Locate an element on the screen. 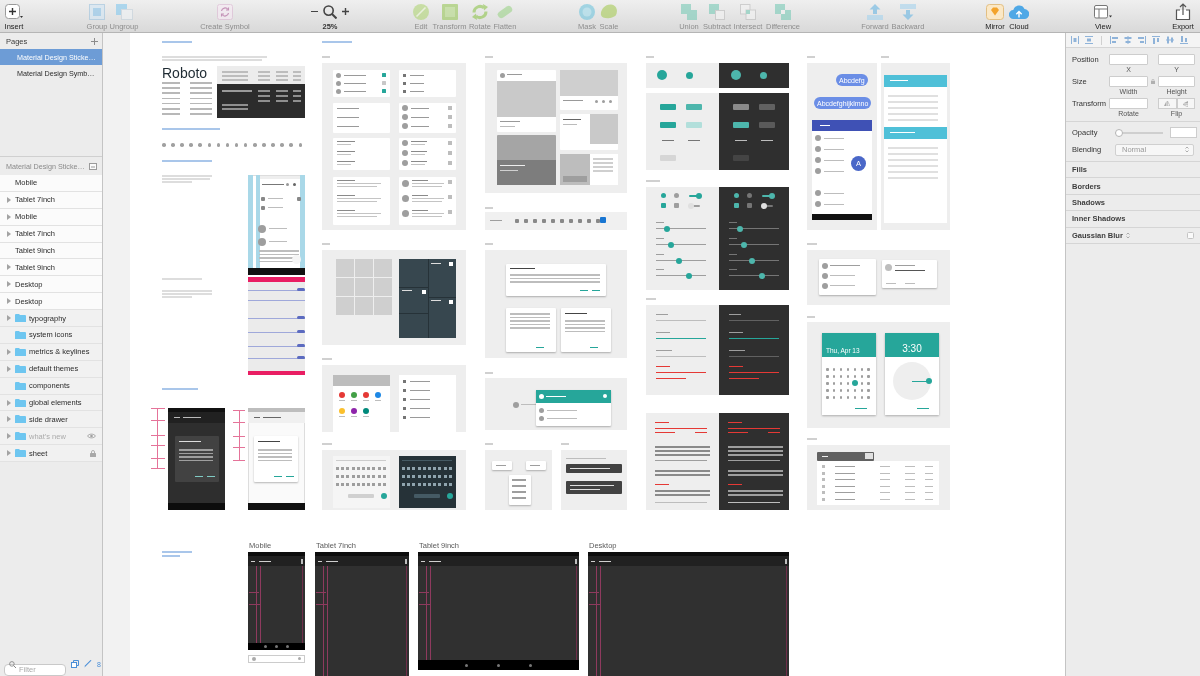 The image size is (1200, 676). pencil-icon is located at coordinates (88, 664).